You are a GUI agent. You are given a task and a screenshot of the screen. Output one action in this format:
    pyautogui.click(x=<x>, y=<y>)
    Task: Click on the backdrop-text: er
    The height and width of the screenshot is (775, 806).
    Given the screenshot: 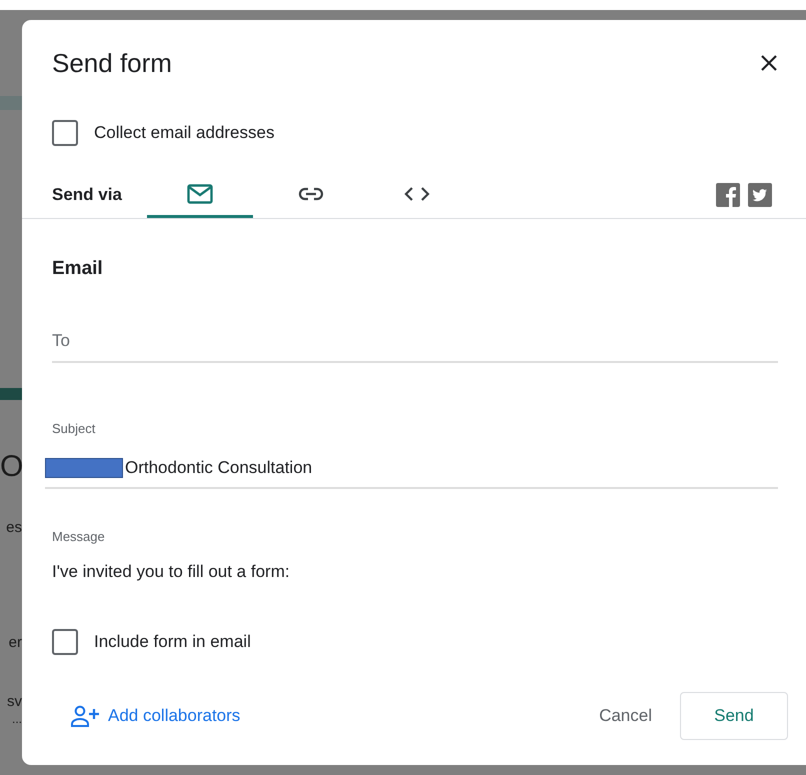 What is the action you would take?
    pyautogui.click(x=15, y=642)
    